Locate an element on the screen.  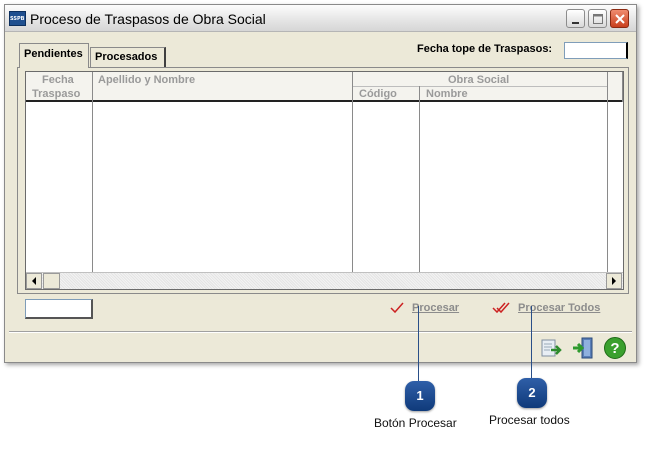
minimize-button is located at coordinates (575, 18).